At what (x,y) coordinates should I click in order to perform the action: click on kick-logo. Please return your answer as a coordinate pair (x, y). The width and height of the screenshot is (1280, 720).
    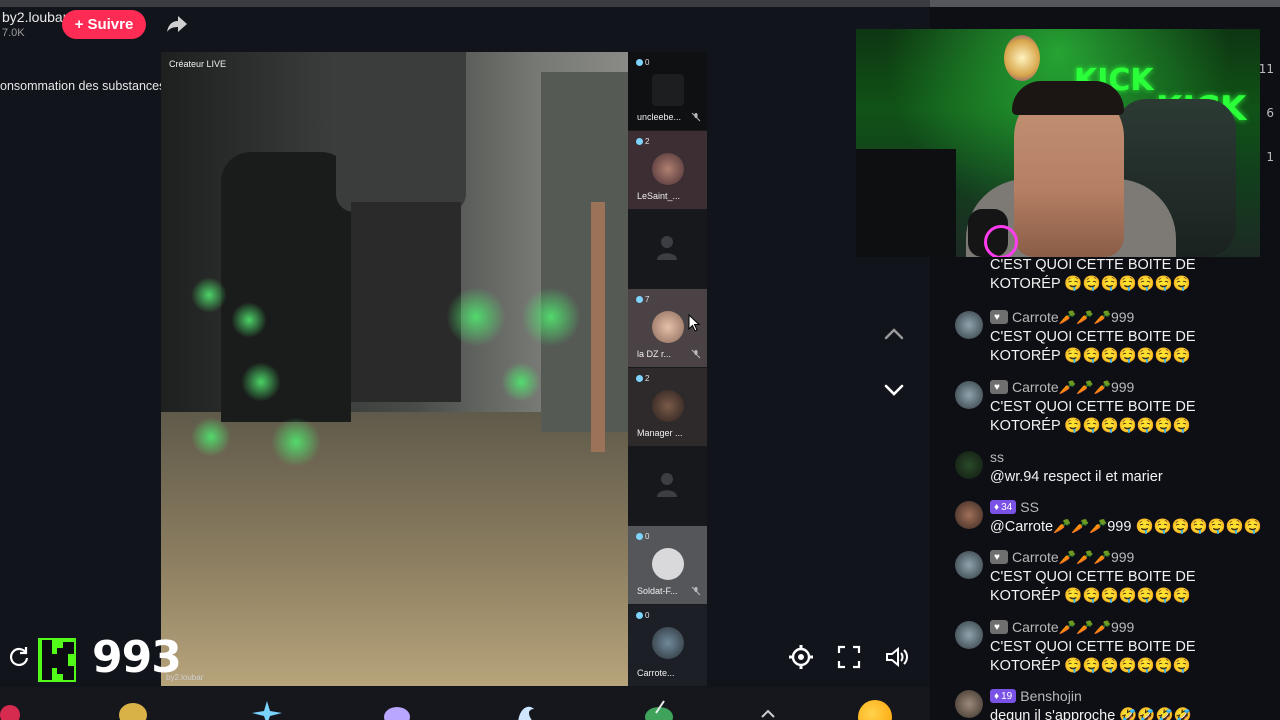
    Looking at the image, I should click on (57, 660).